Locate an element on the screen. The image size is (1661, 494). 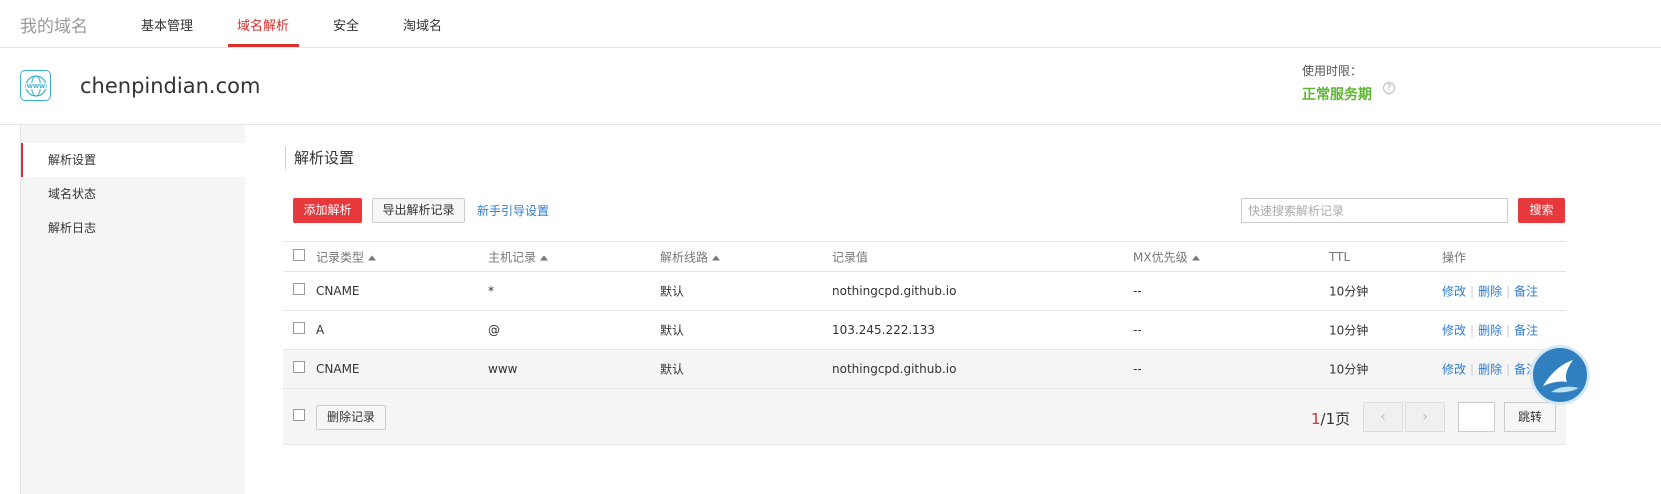
header-value: 记录值 is located at coordinates (850, 257).